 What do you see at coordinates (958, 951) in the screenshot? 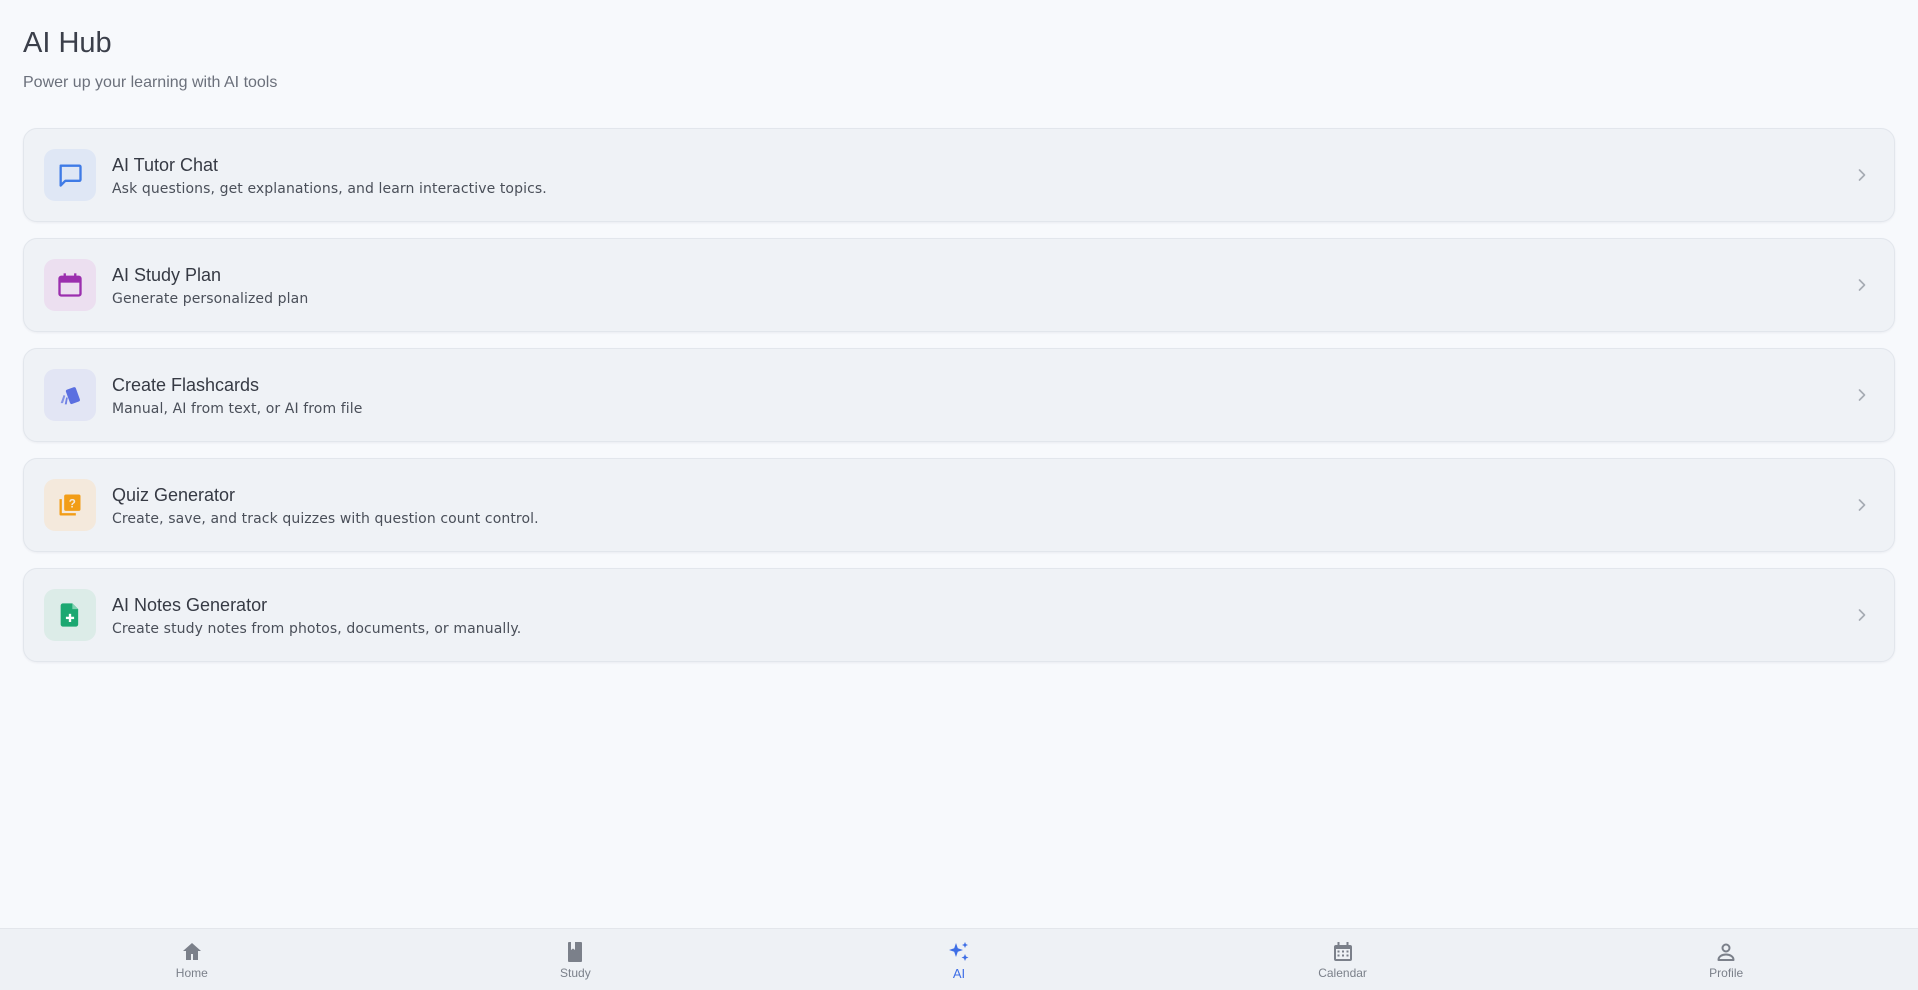
I see `sparkles-icon` at bounding box center [958, 951].